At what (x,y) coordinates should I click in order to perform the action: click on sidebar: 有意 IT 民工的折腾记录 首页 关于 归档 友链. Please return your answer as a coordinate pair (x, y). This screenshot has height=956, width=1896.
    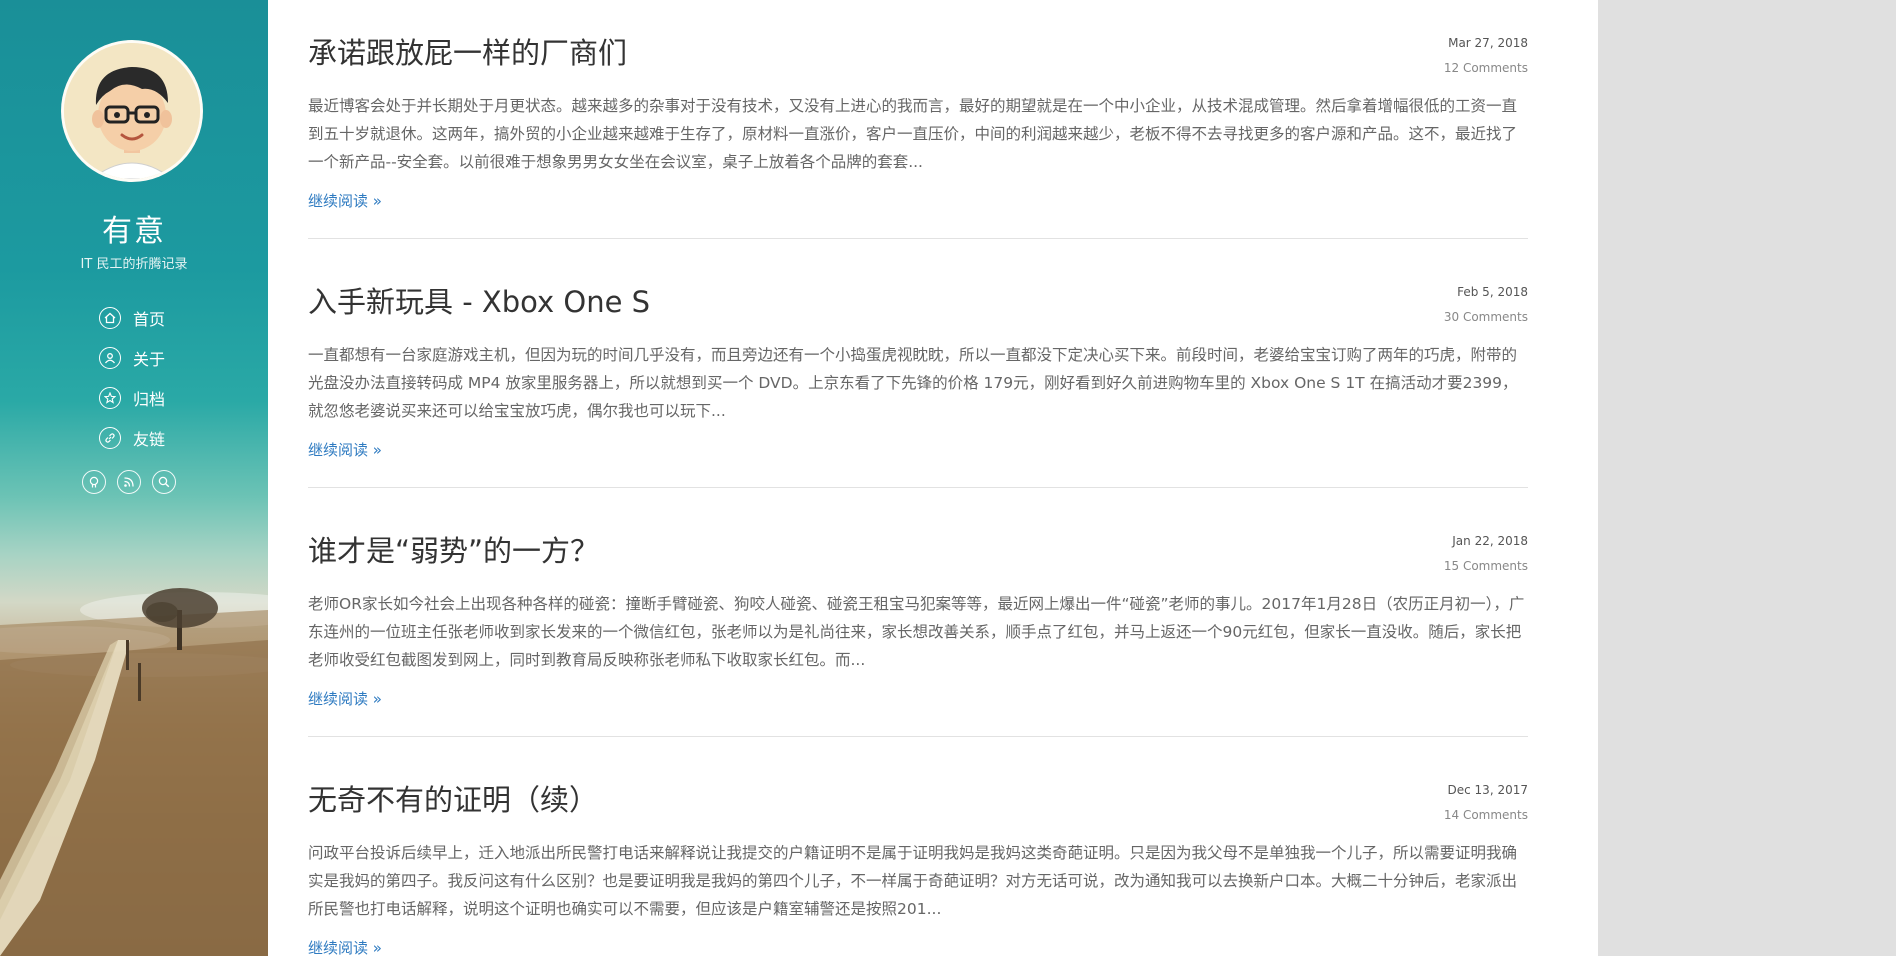
    Looking at the image, I should click on (134, 478).